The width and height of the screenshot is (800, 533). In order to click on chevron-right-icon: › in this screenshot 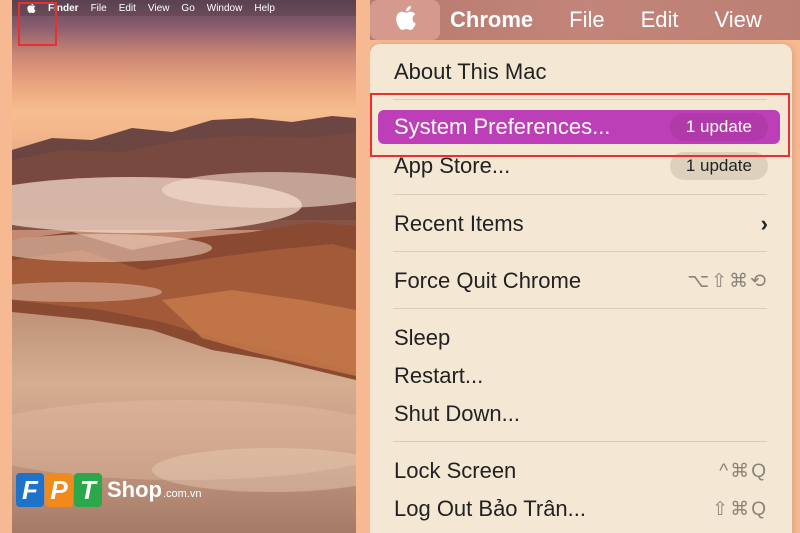, I will do `click(764, 223)`.